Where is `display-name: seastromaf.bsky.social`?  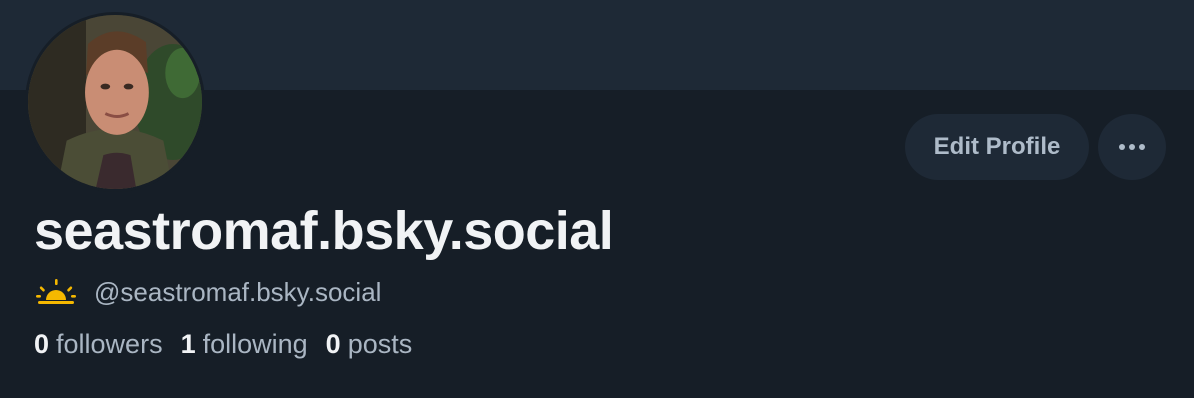 display-name: seastromaf.bsky.social is located at coordinates (324, 231).